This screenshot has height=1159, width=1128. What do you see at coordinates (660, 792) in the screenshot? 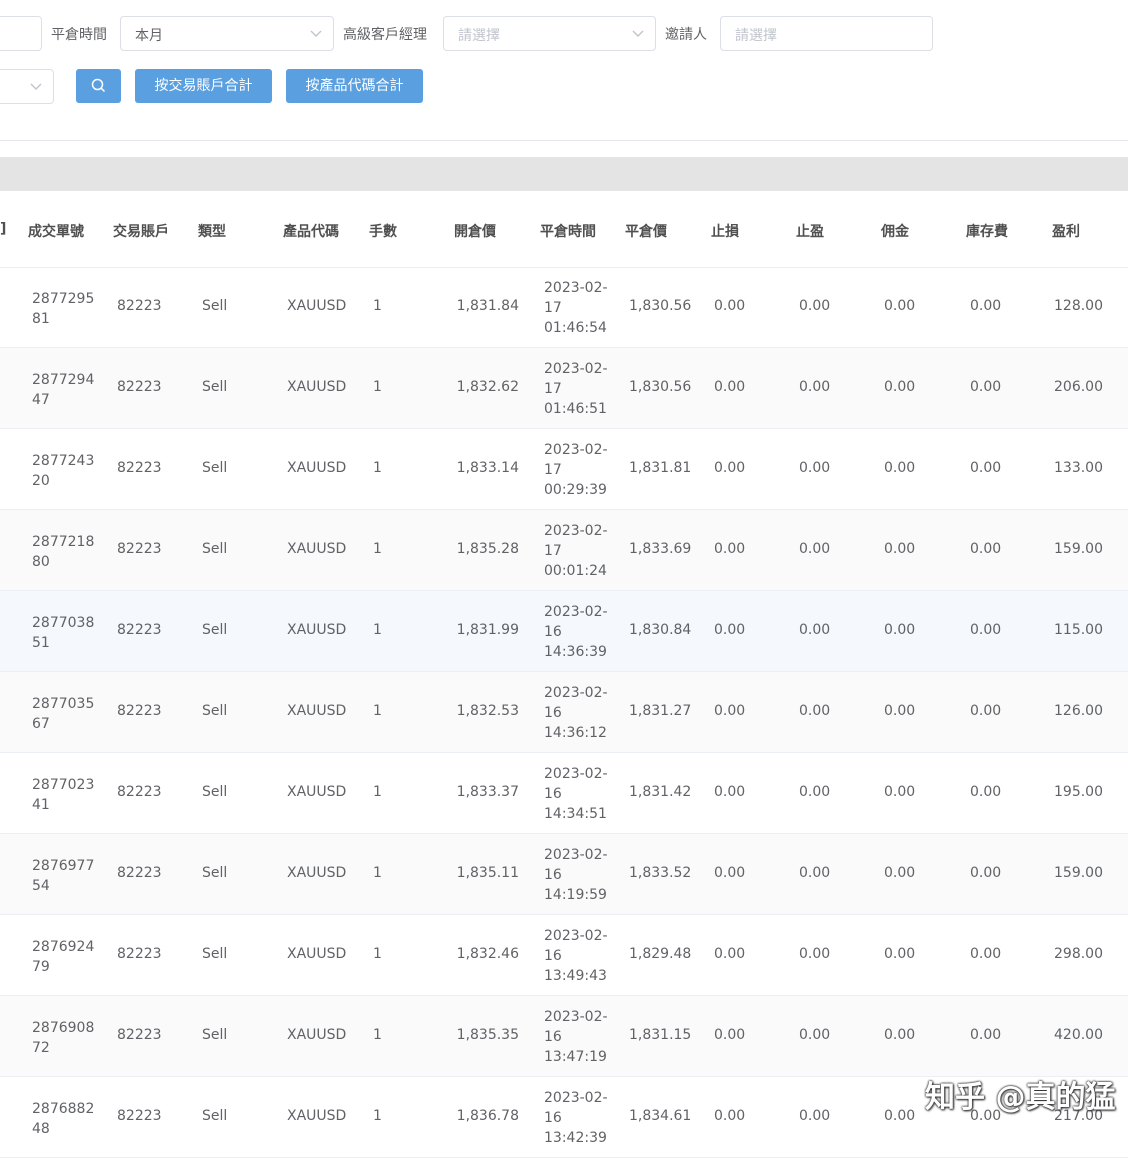
I see `close-price-cell: 1,831.42` at bounding box center [660, 792].